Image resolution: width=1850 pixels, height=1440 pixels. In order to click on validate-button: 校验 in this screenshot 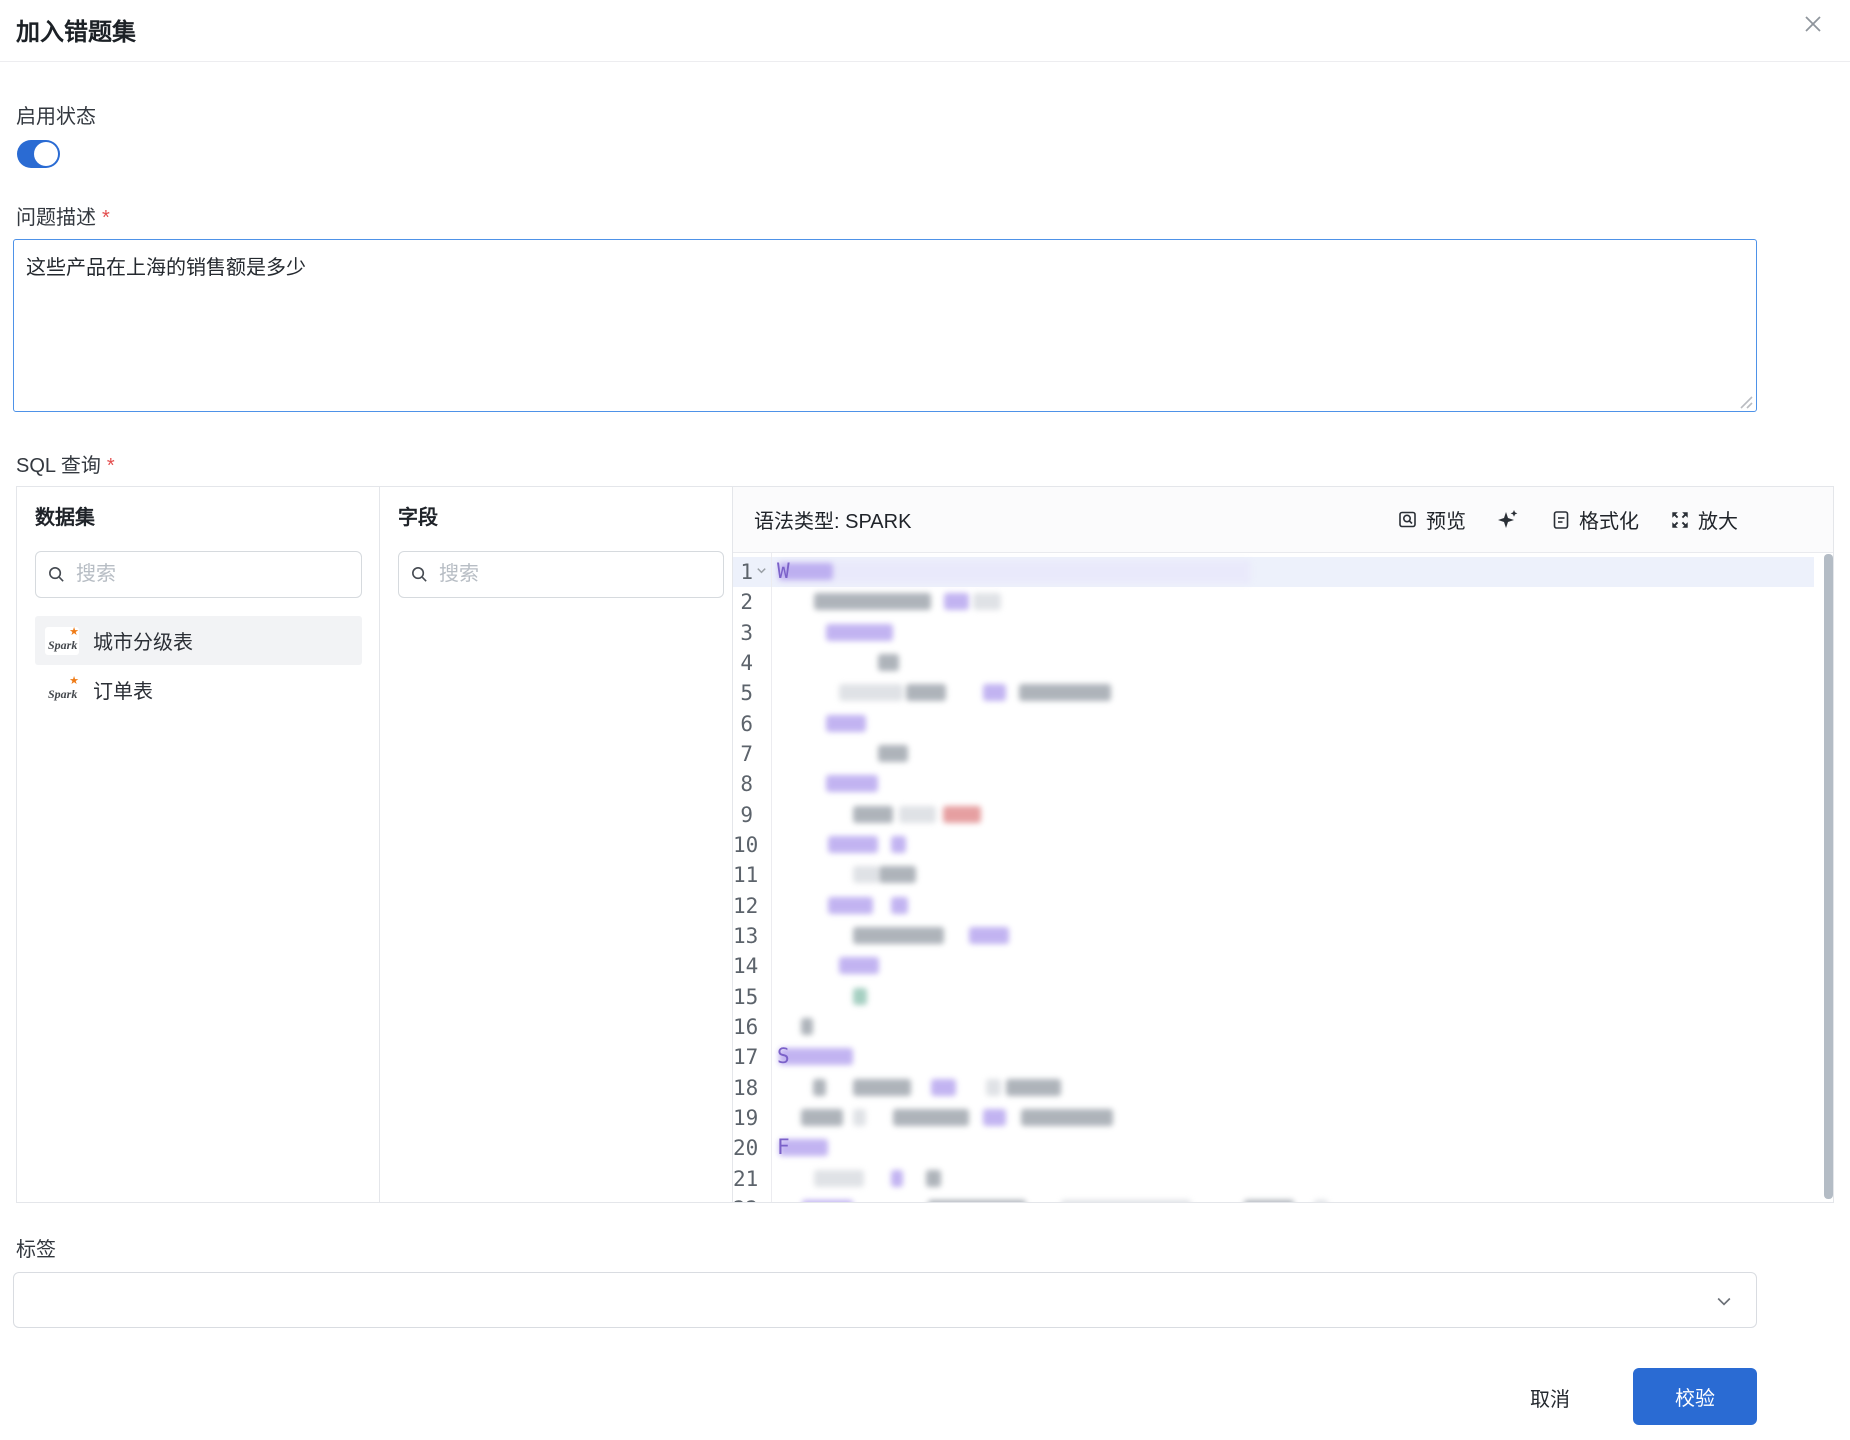, I will do `click(1695, 1396)`.